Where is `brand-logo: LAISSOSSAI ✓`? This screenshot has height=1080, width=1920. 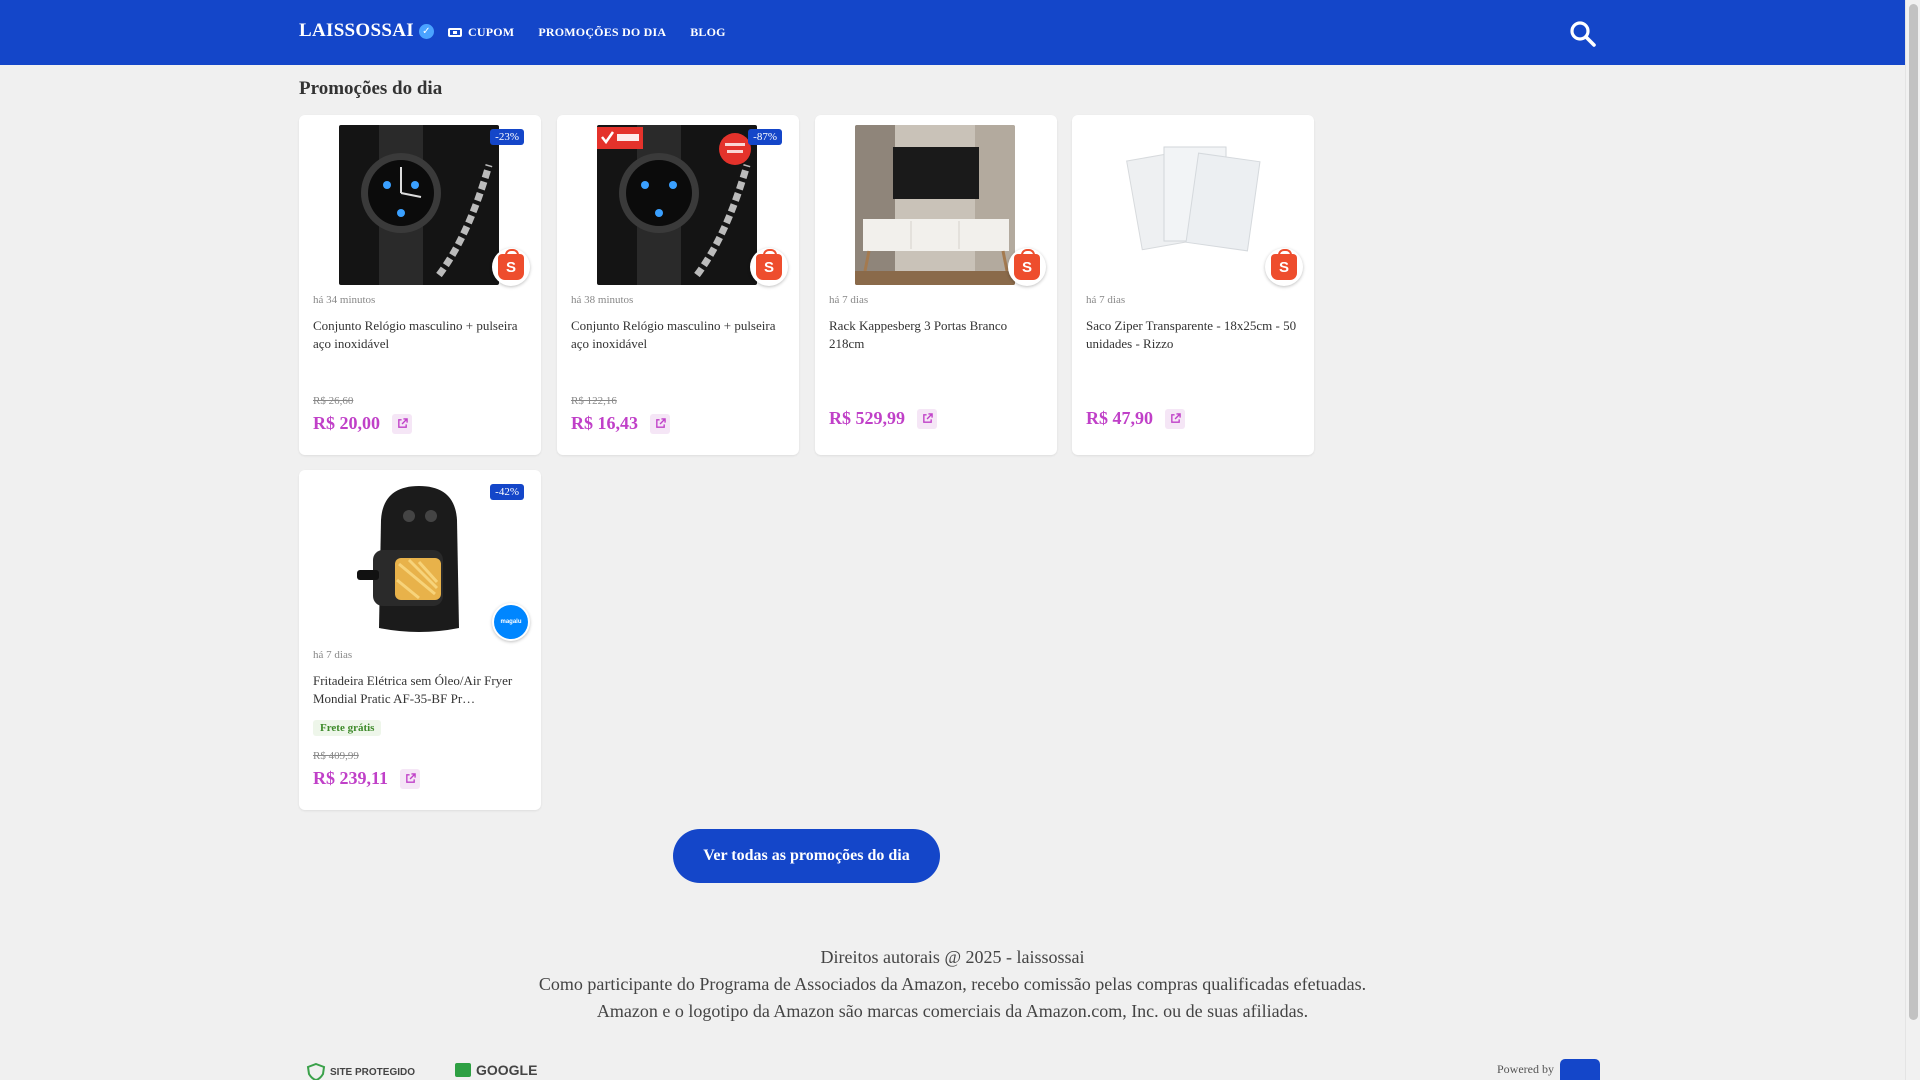 brand-logo: LAISSOSSAI ✓ is located at coordinates (366, 31).